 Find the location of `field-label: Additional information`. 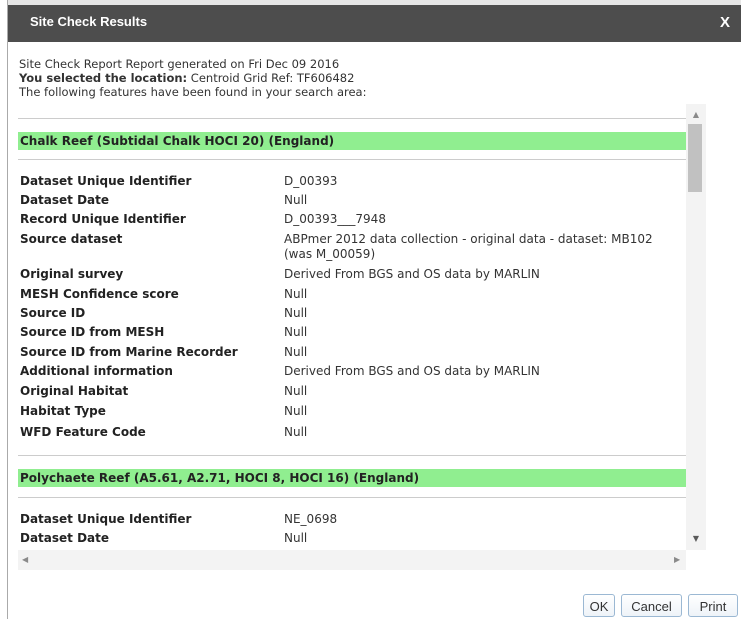

field-label: Additional information is located at coordinates (96, 371).